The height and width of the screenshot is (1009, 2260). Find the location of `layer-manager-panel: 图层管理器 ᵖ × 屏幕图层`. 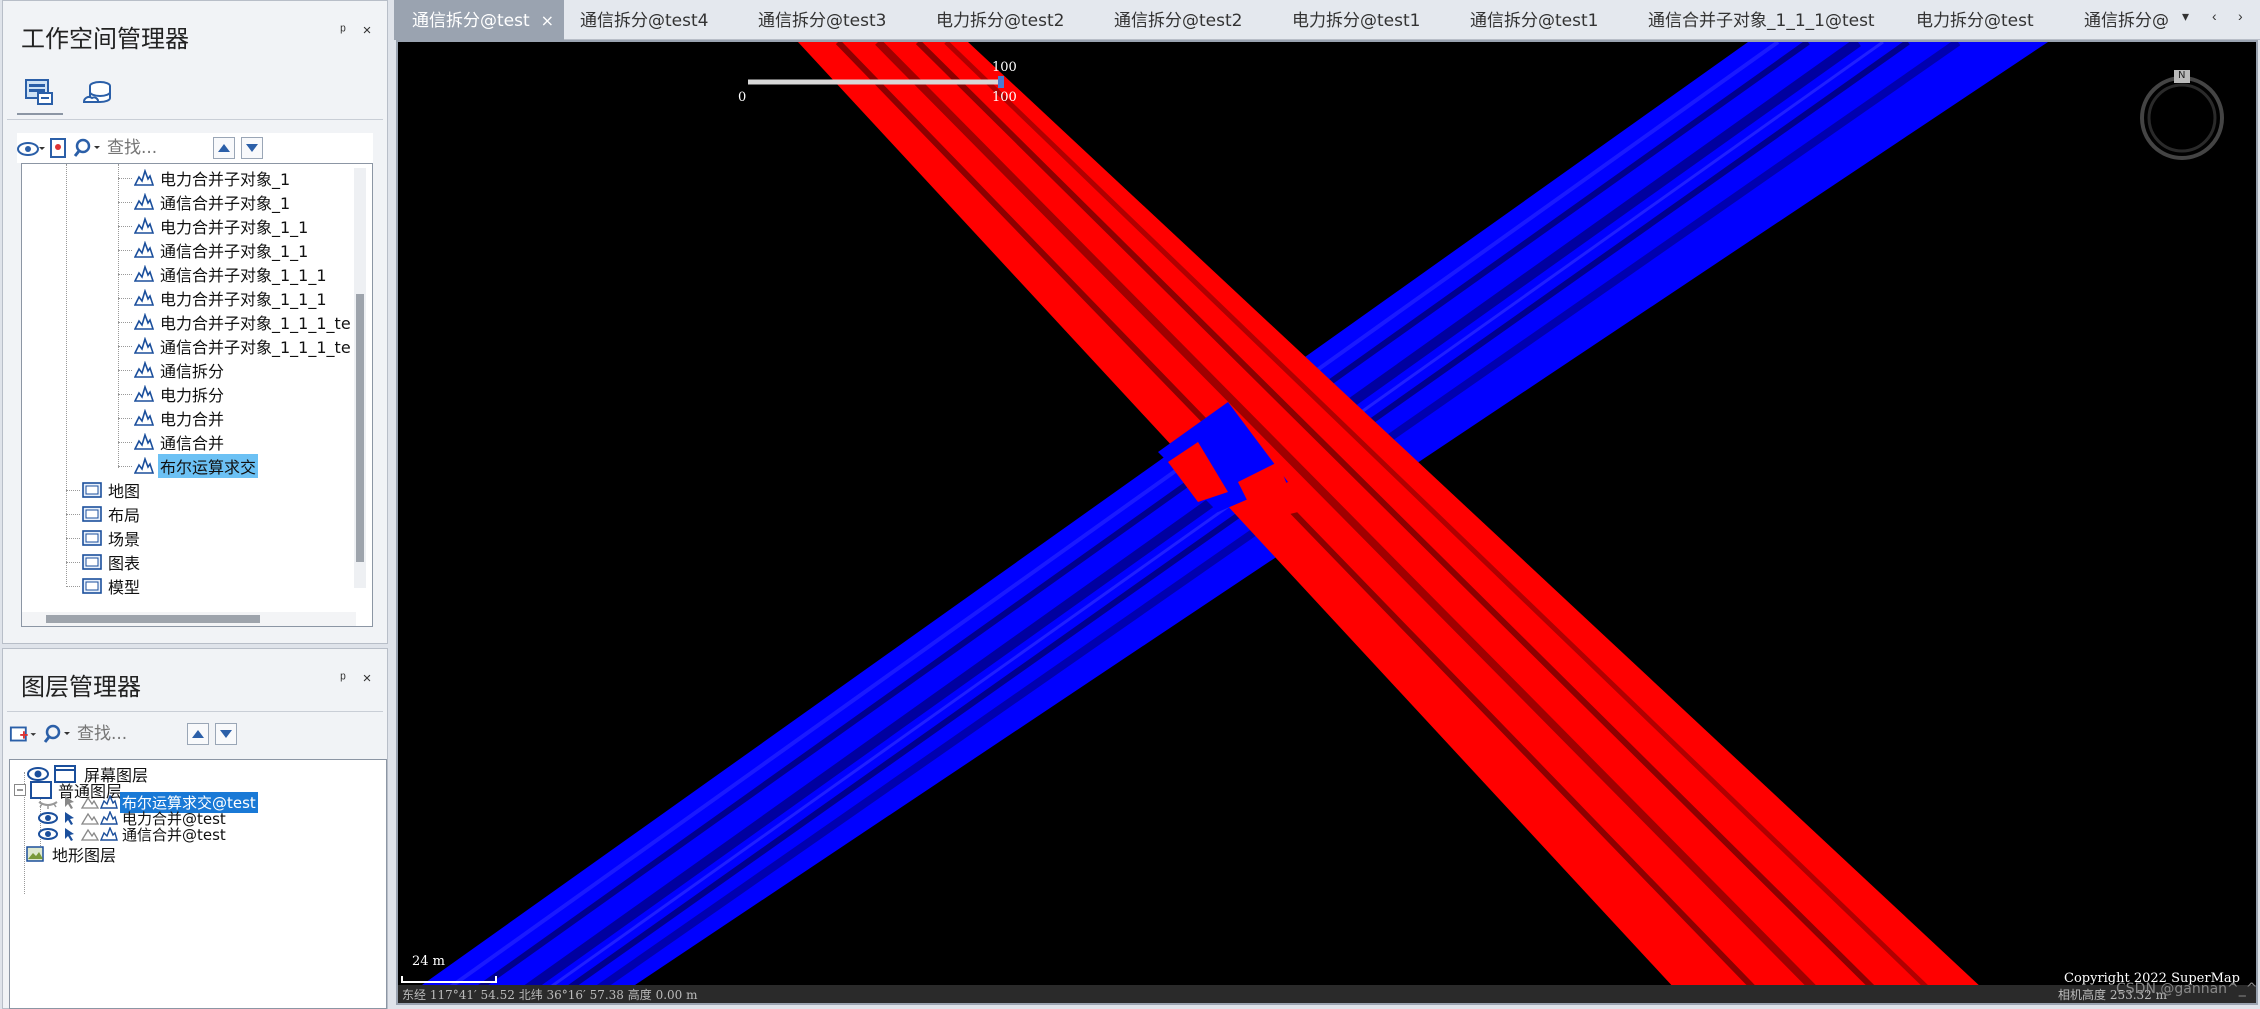

layer-manager-panel: 图层管理器 ᵖ × 屏幕图层 is located at coordinates (195, 828).